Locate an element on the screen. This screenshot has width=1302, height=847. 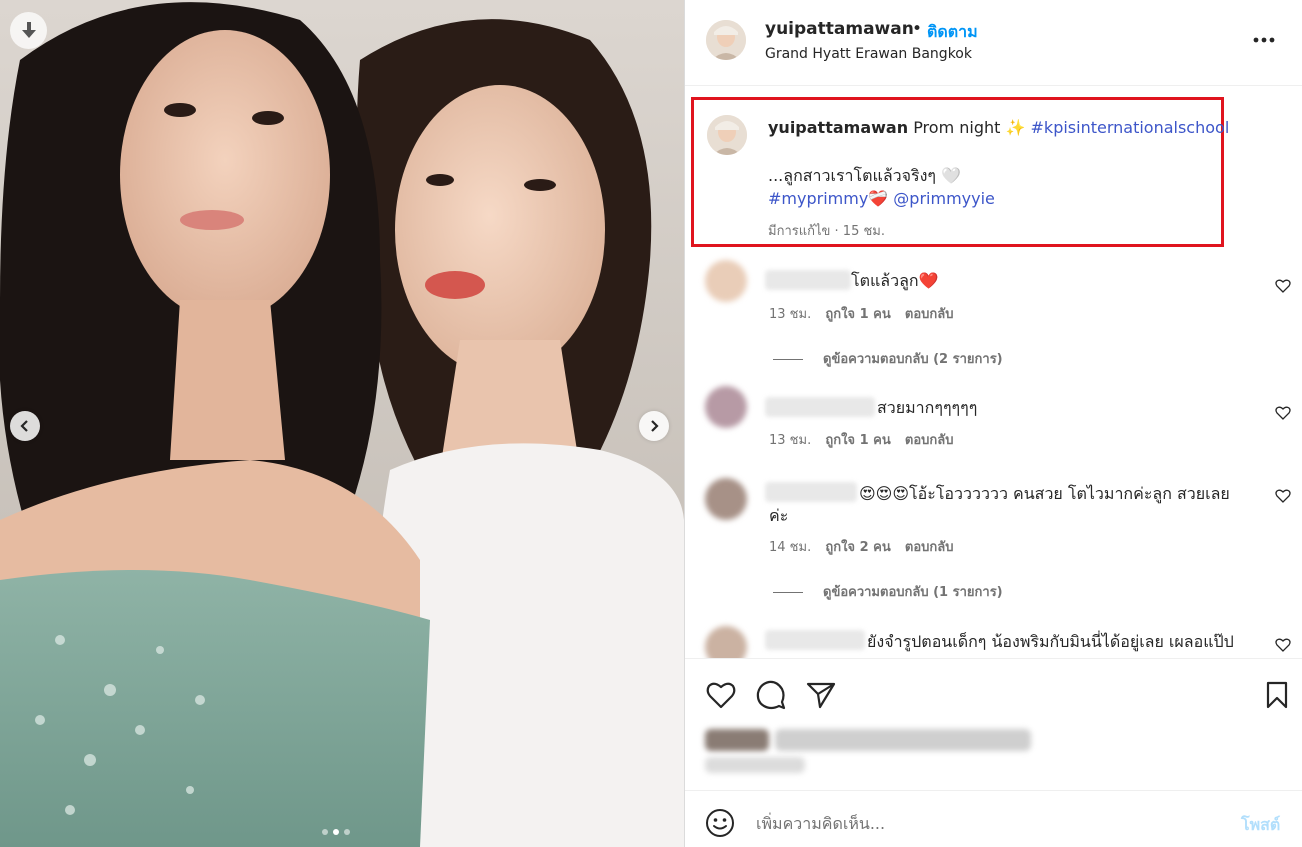
more-options-button is located at coordinates (1264, 40).